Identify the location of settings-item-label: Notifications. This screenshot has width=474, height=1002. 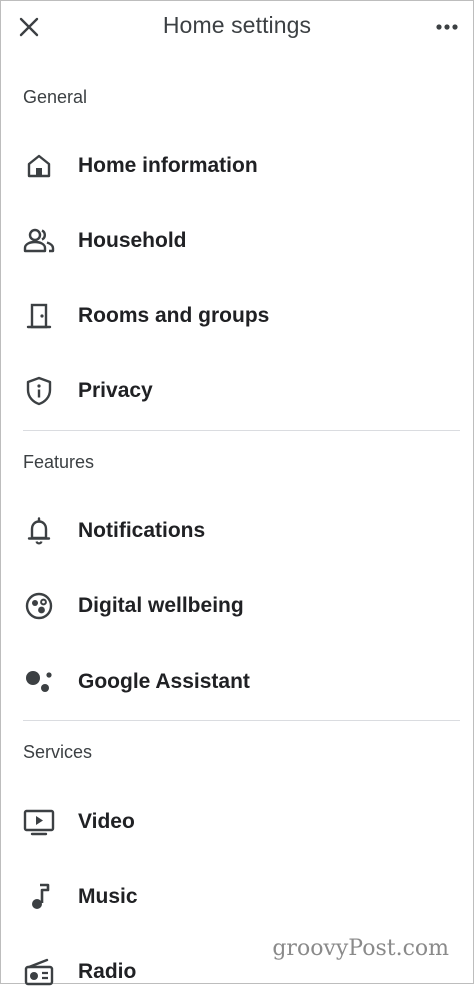
(142, 530).